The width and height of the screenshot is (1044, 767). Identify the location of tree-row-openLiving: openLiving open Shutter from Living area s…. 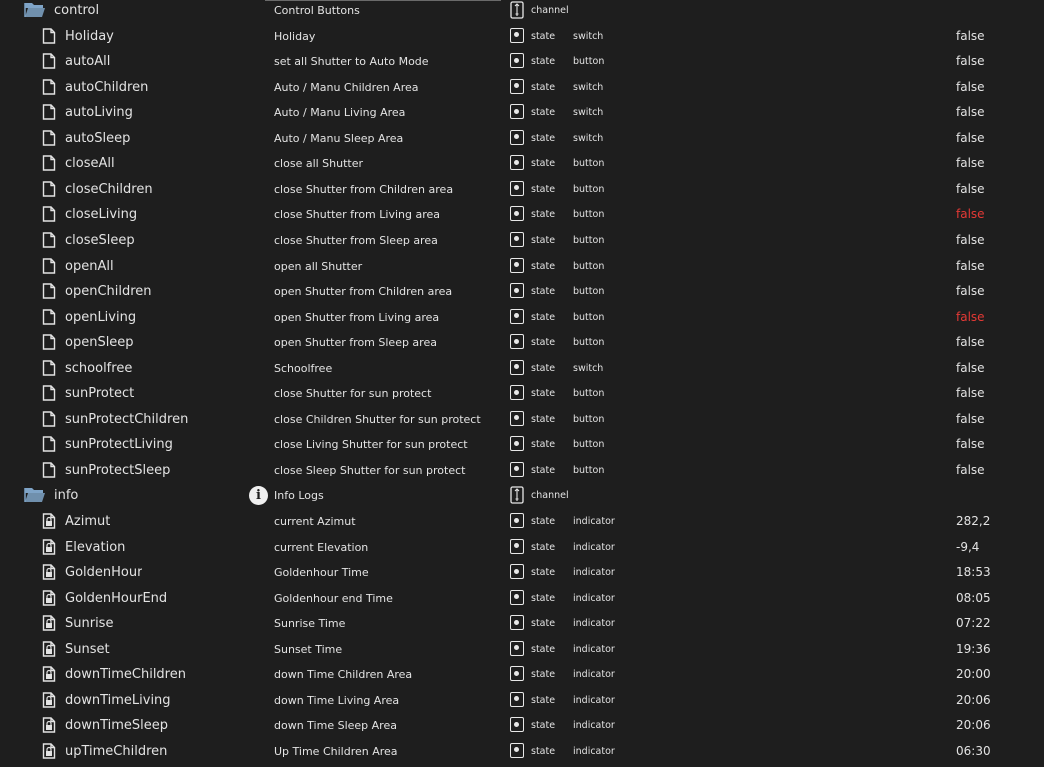
(522, 317).